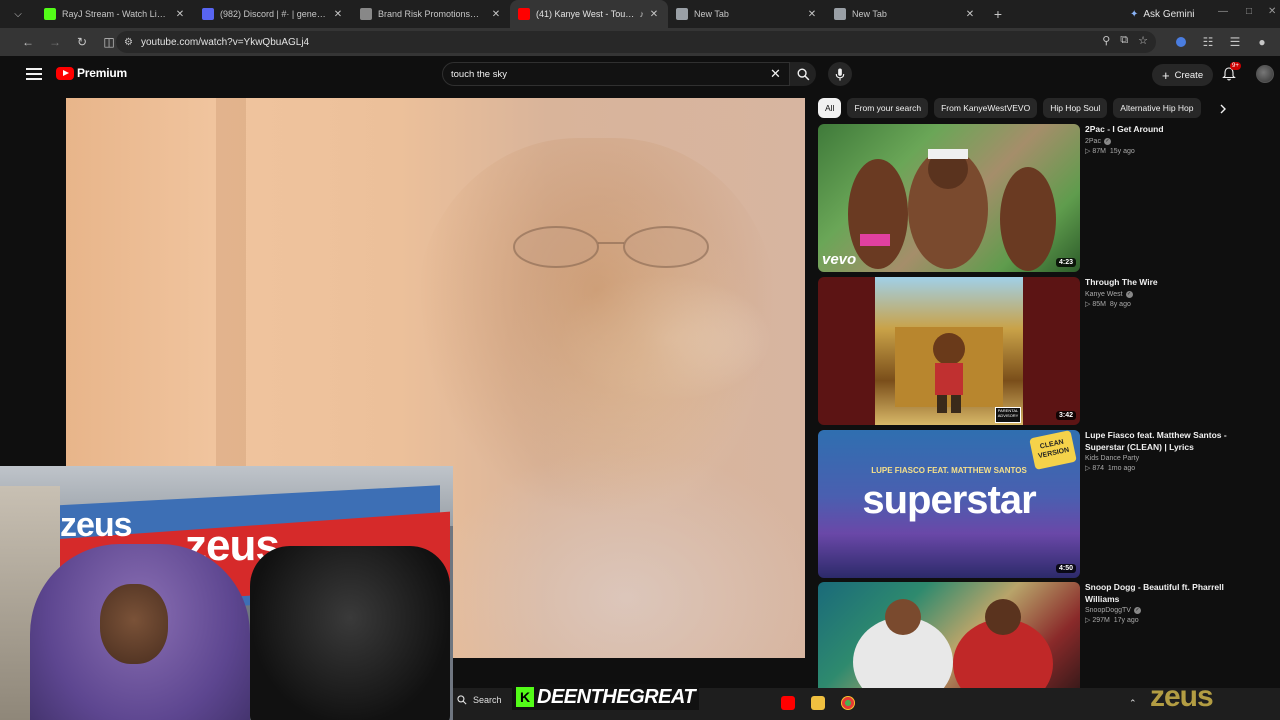  What do you see at coordinates (1249, 11) in the screenshot?
I see `maximize-icon: □` at bounding box center [1249, 11].